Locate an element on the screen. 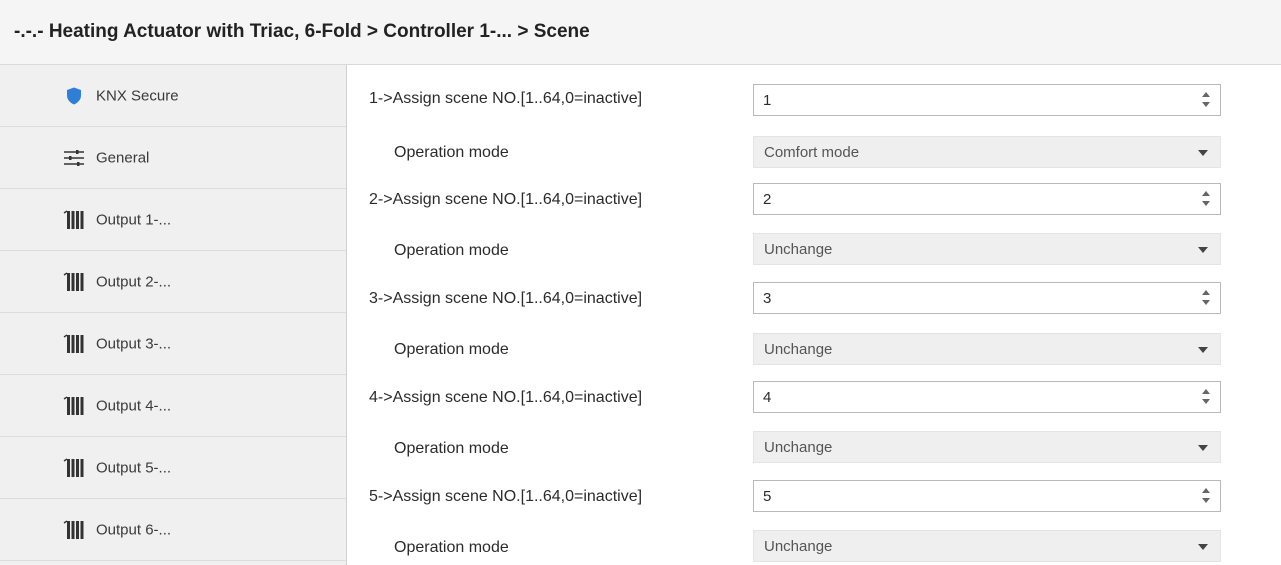 Image resolution: width=1281 pixels, height=565 pixels. scene-3-mode-value: Unchange is located at coordinates (798, 349).